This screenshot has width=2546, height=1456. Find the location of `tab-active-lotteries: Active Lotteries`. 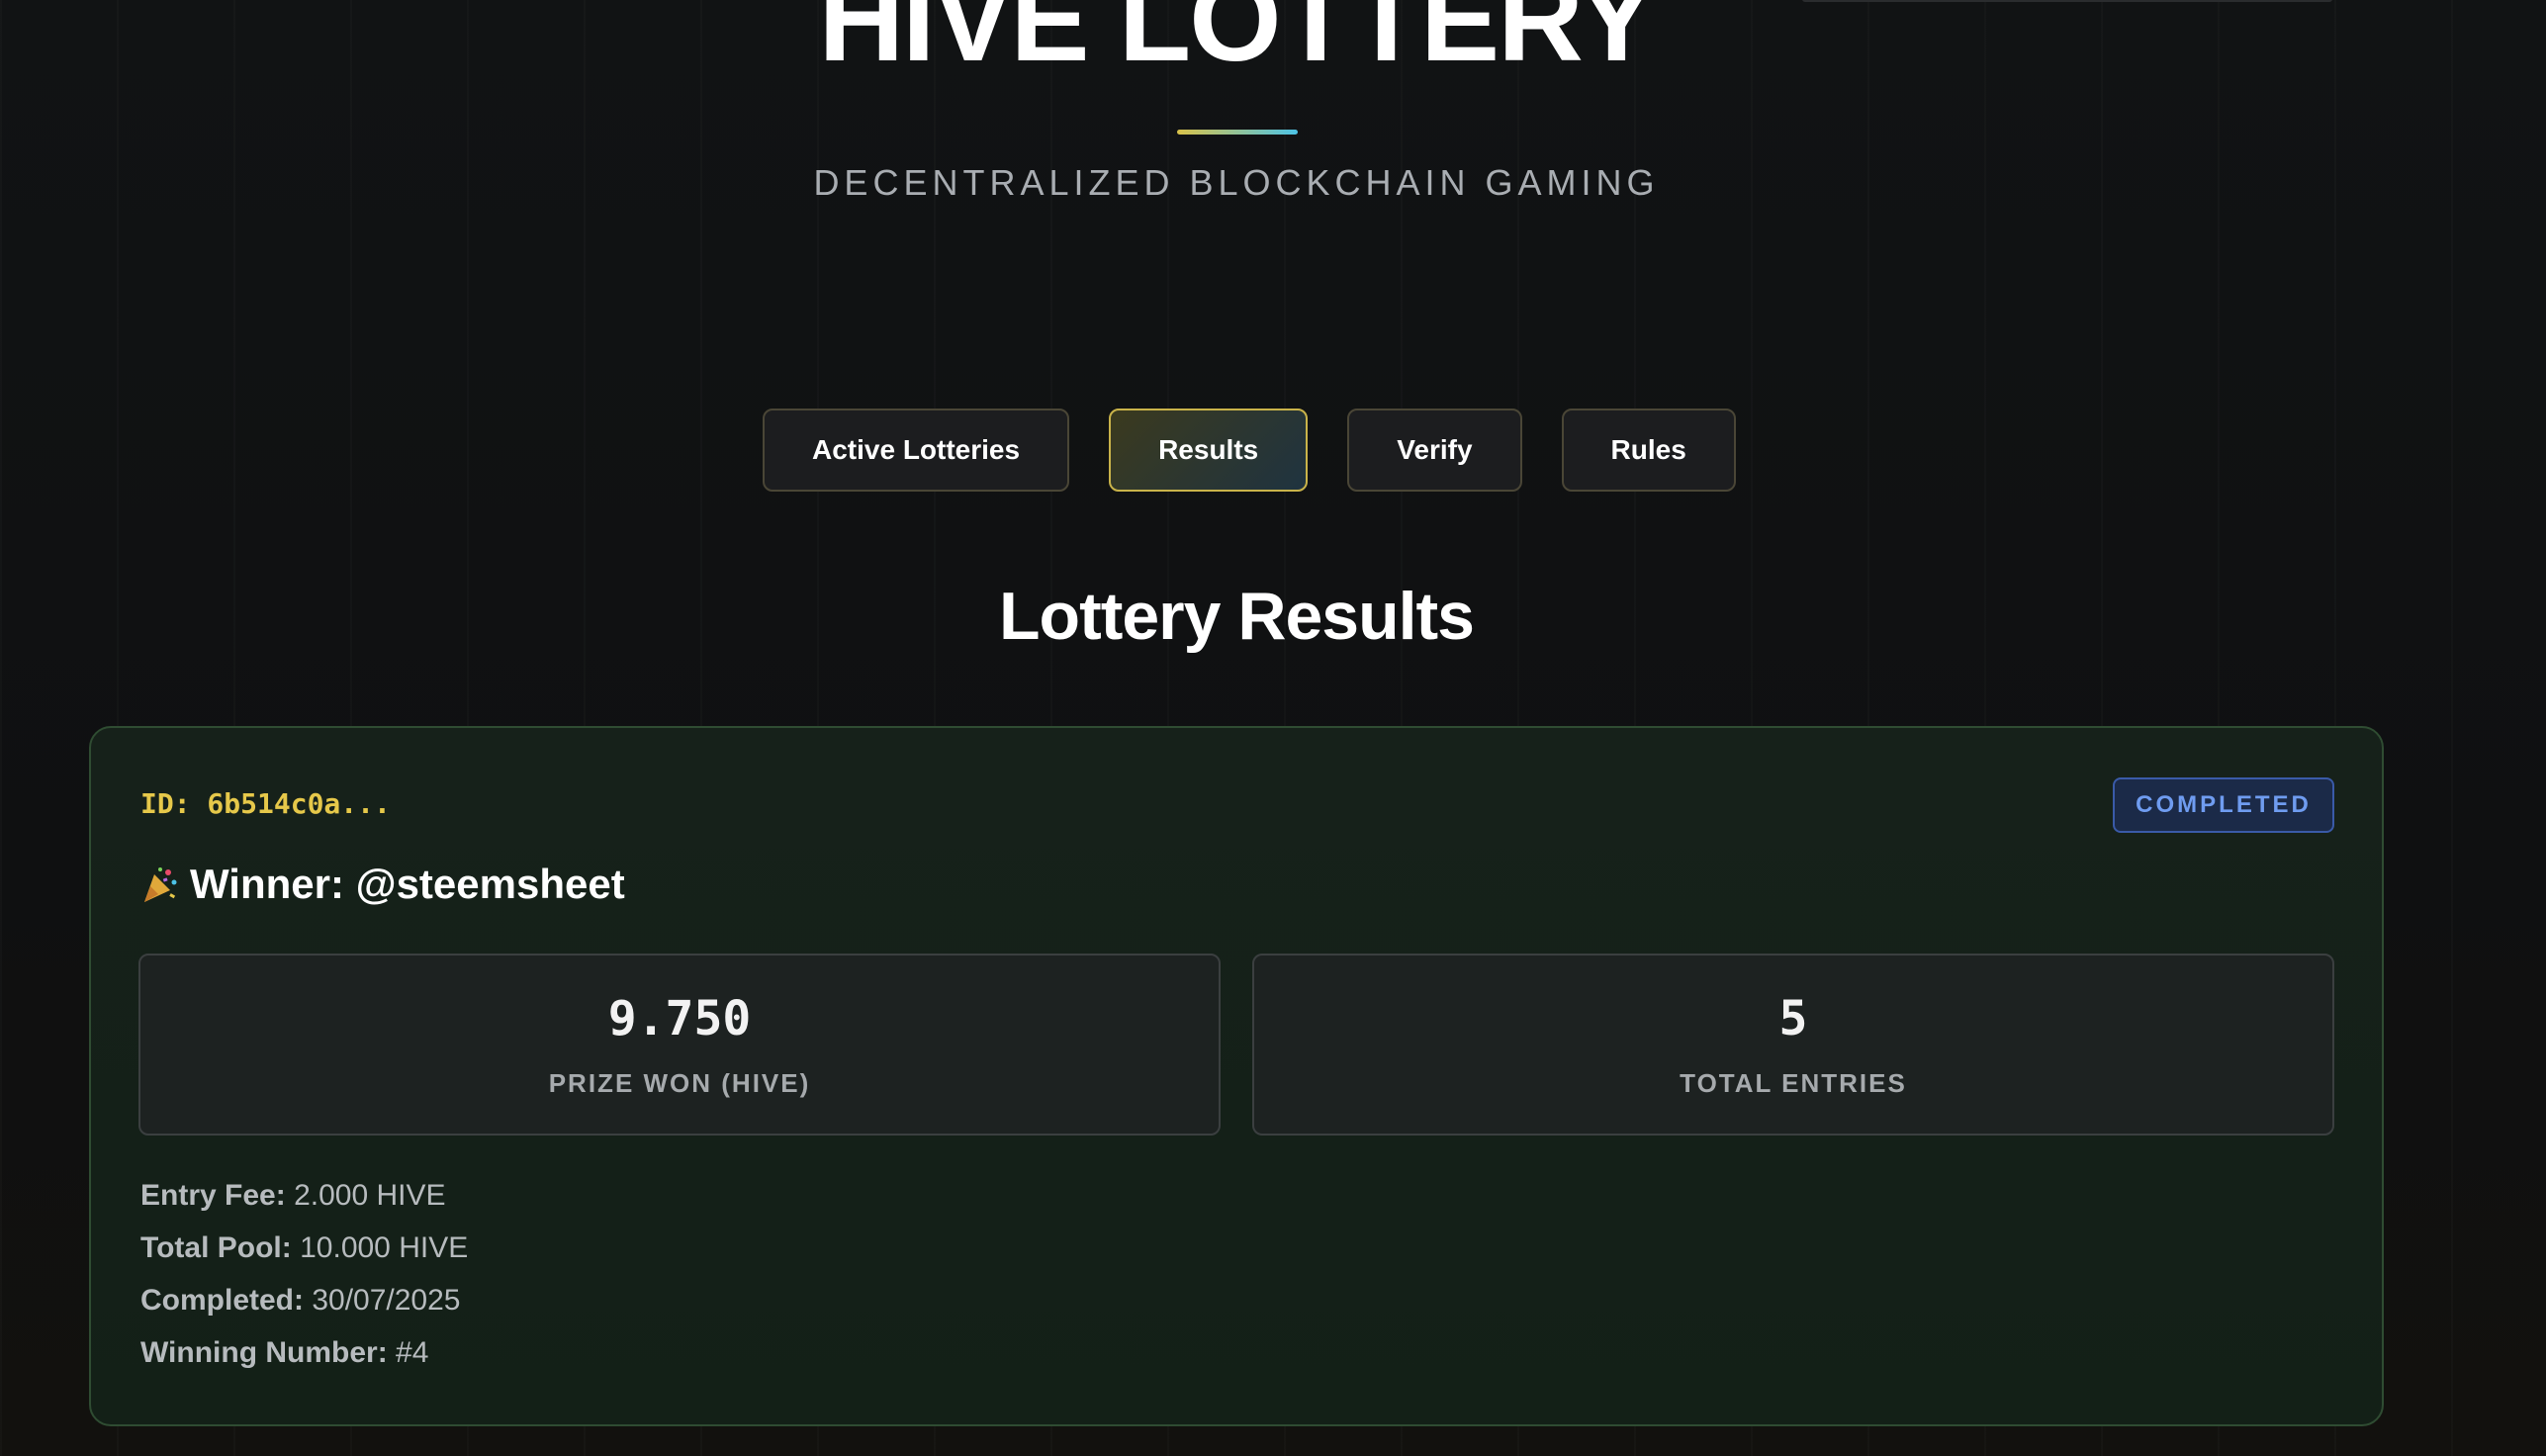

tab-active-lotteries: Active Lotteries is located at coordinates (916, 450).